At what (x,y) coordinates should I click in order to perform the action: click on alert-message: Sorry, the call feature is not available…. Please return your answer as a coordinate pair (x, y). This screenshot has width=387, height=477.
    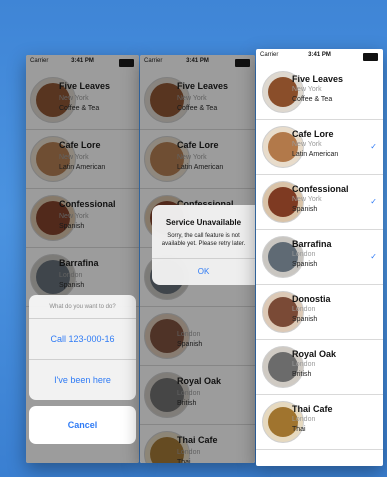
    Looking at the image, I should click on (203, 240).